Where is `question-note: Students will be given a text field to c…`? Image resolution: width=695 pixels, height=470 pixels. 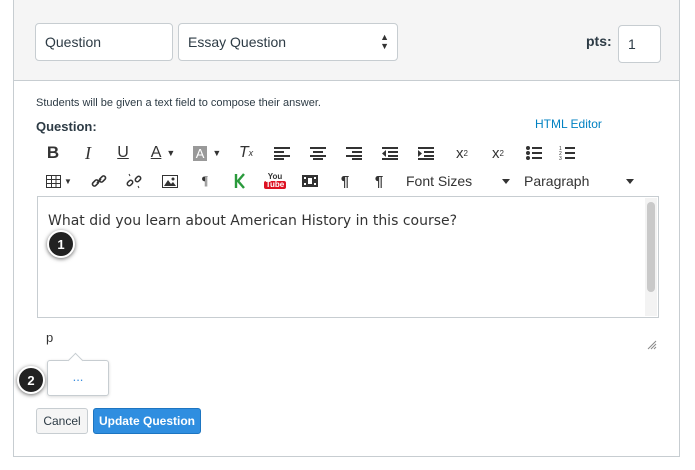 question-note: Students will be given a text field to c… is located at coordinates (178, 103).